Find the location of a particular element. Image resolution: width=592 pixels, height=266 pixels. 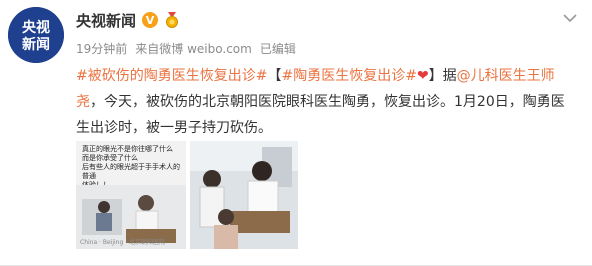

post-meta: 19分钟前 来自微博 weibo.com 已编辑 is located at coordinates (186, 48).